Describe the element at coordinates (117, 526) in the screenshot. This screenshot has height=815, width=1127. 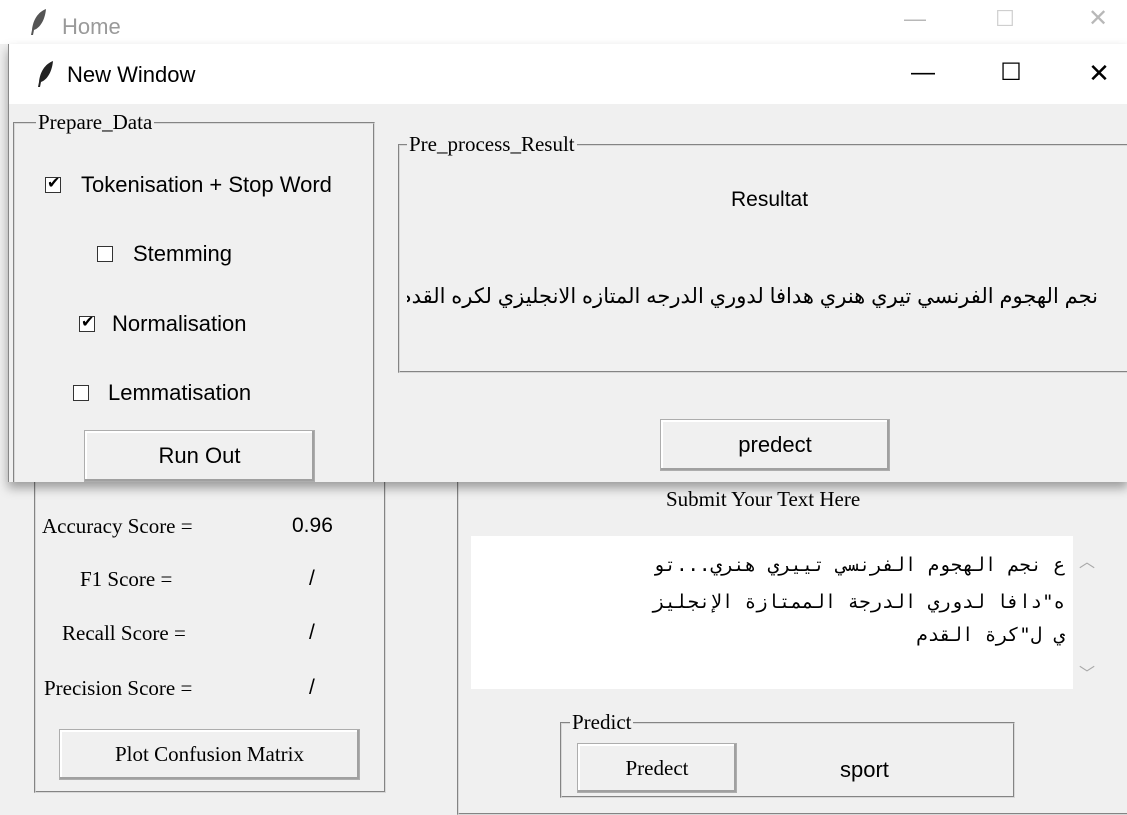
I see `accuracy-label: Accuracy Score =` at that location.